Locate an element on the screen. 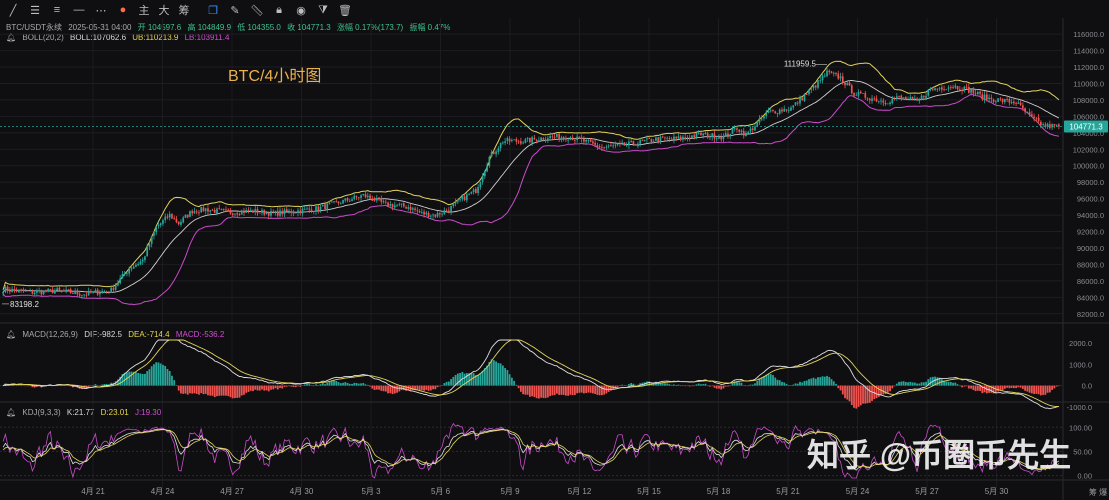  big-button: 大 is located at coordinates (164, 10).